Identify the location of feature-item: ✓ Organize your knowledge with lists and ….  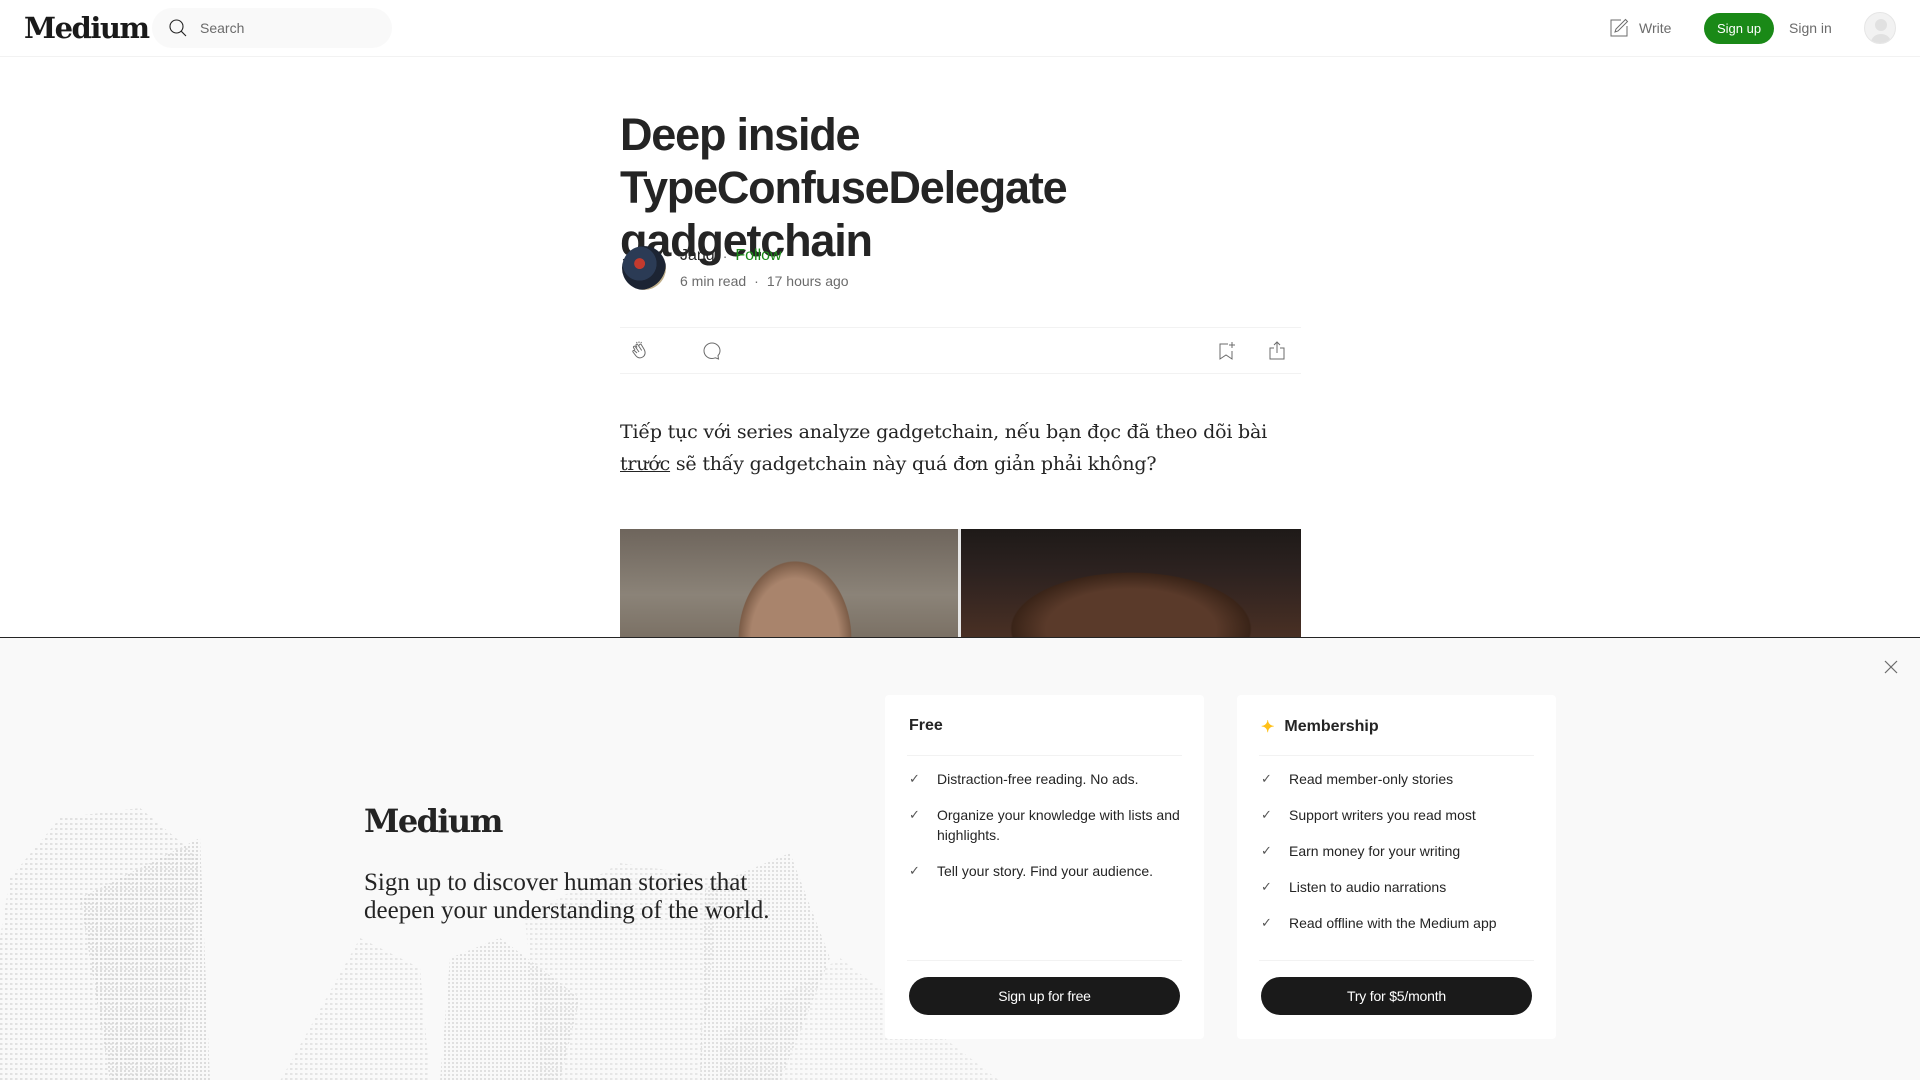
(1046, 825).